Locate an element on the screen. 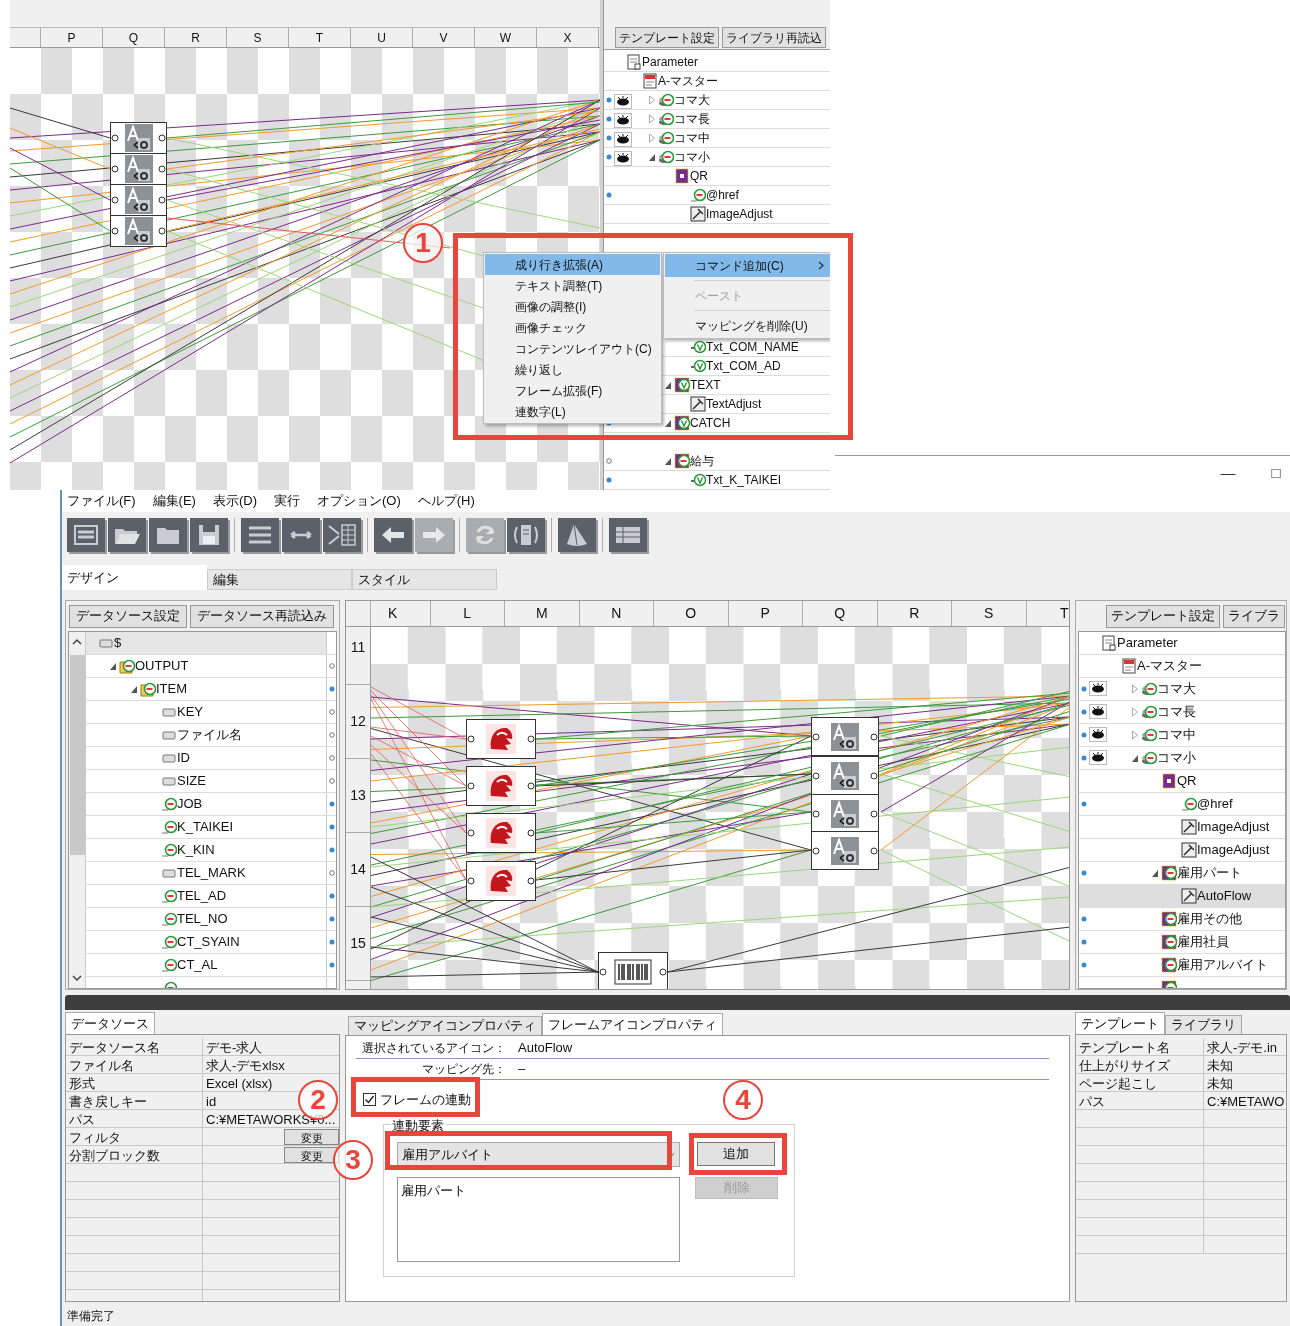  tab: マッピングアイコンプロパティ is located at coordinates (445, 1025).